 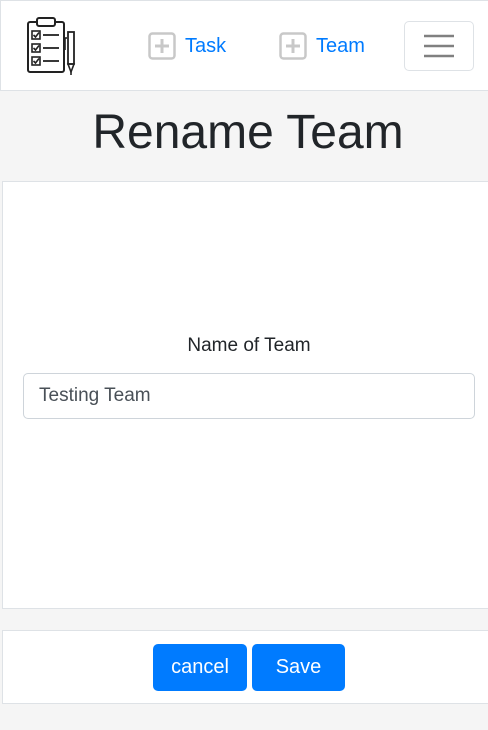 What do you see at coordinates (340, 45) in the screenshot?
I see `add-team-label: Team` at bounding box center [340, 45].